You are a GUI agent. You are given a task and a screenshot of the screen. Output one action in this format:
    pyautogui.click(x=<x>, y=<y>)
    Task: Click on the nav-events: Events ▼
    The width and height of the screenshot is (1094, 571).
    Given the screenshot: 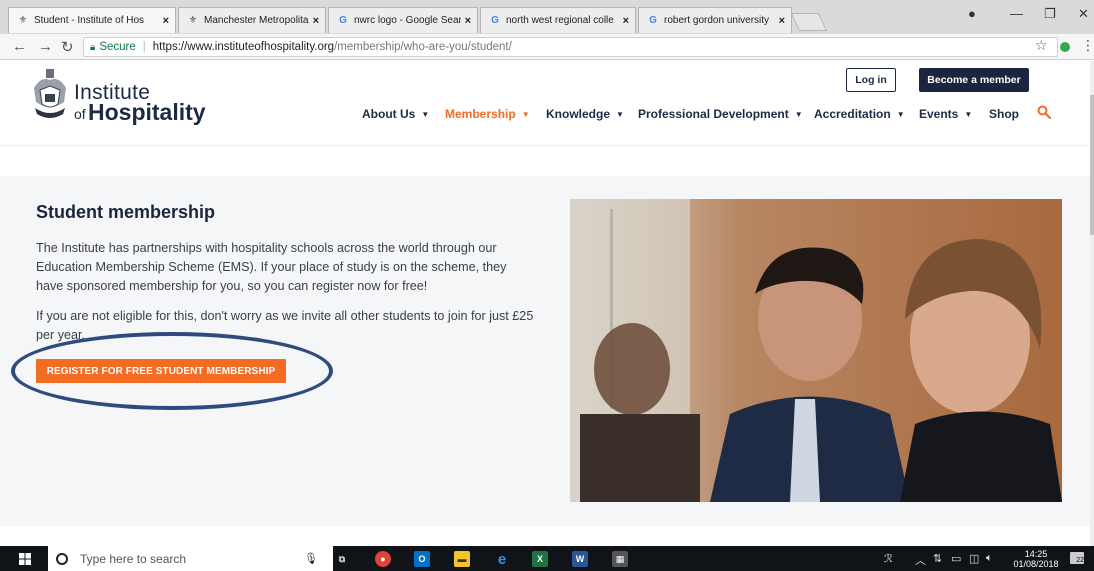 What is the action you would take?
    pyautogui.click(x=945, y=114)
    